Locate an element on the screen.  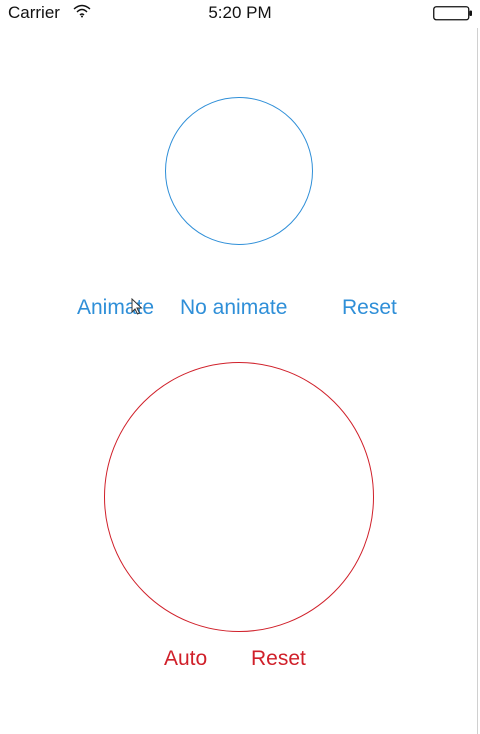
status-time: 5:20 PM is located at coordinates (240, 12).